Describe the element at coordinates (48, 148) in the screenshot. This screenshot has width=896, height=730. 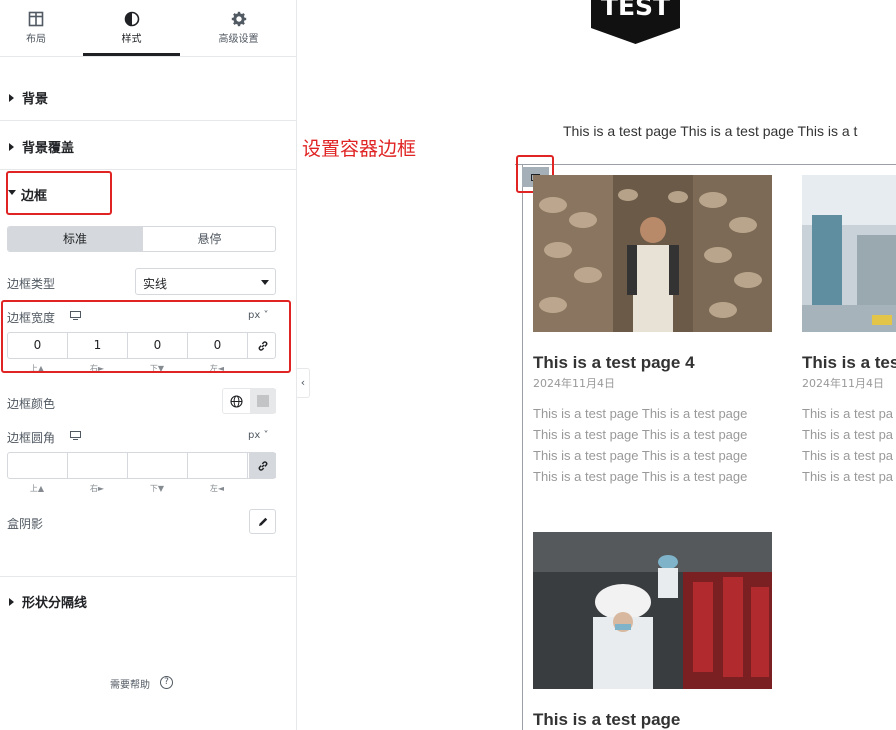
I see `section-background-overlay-title: 背景覆盖` at that location.